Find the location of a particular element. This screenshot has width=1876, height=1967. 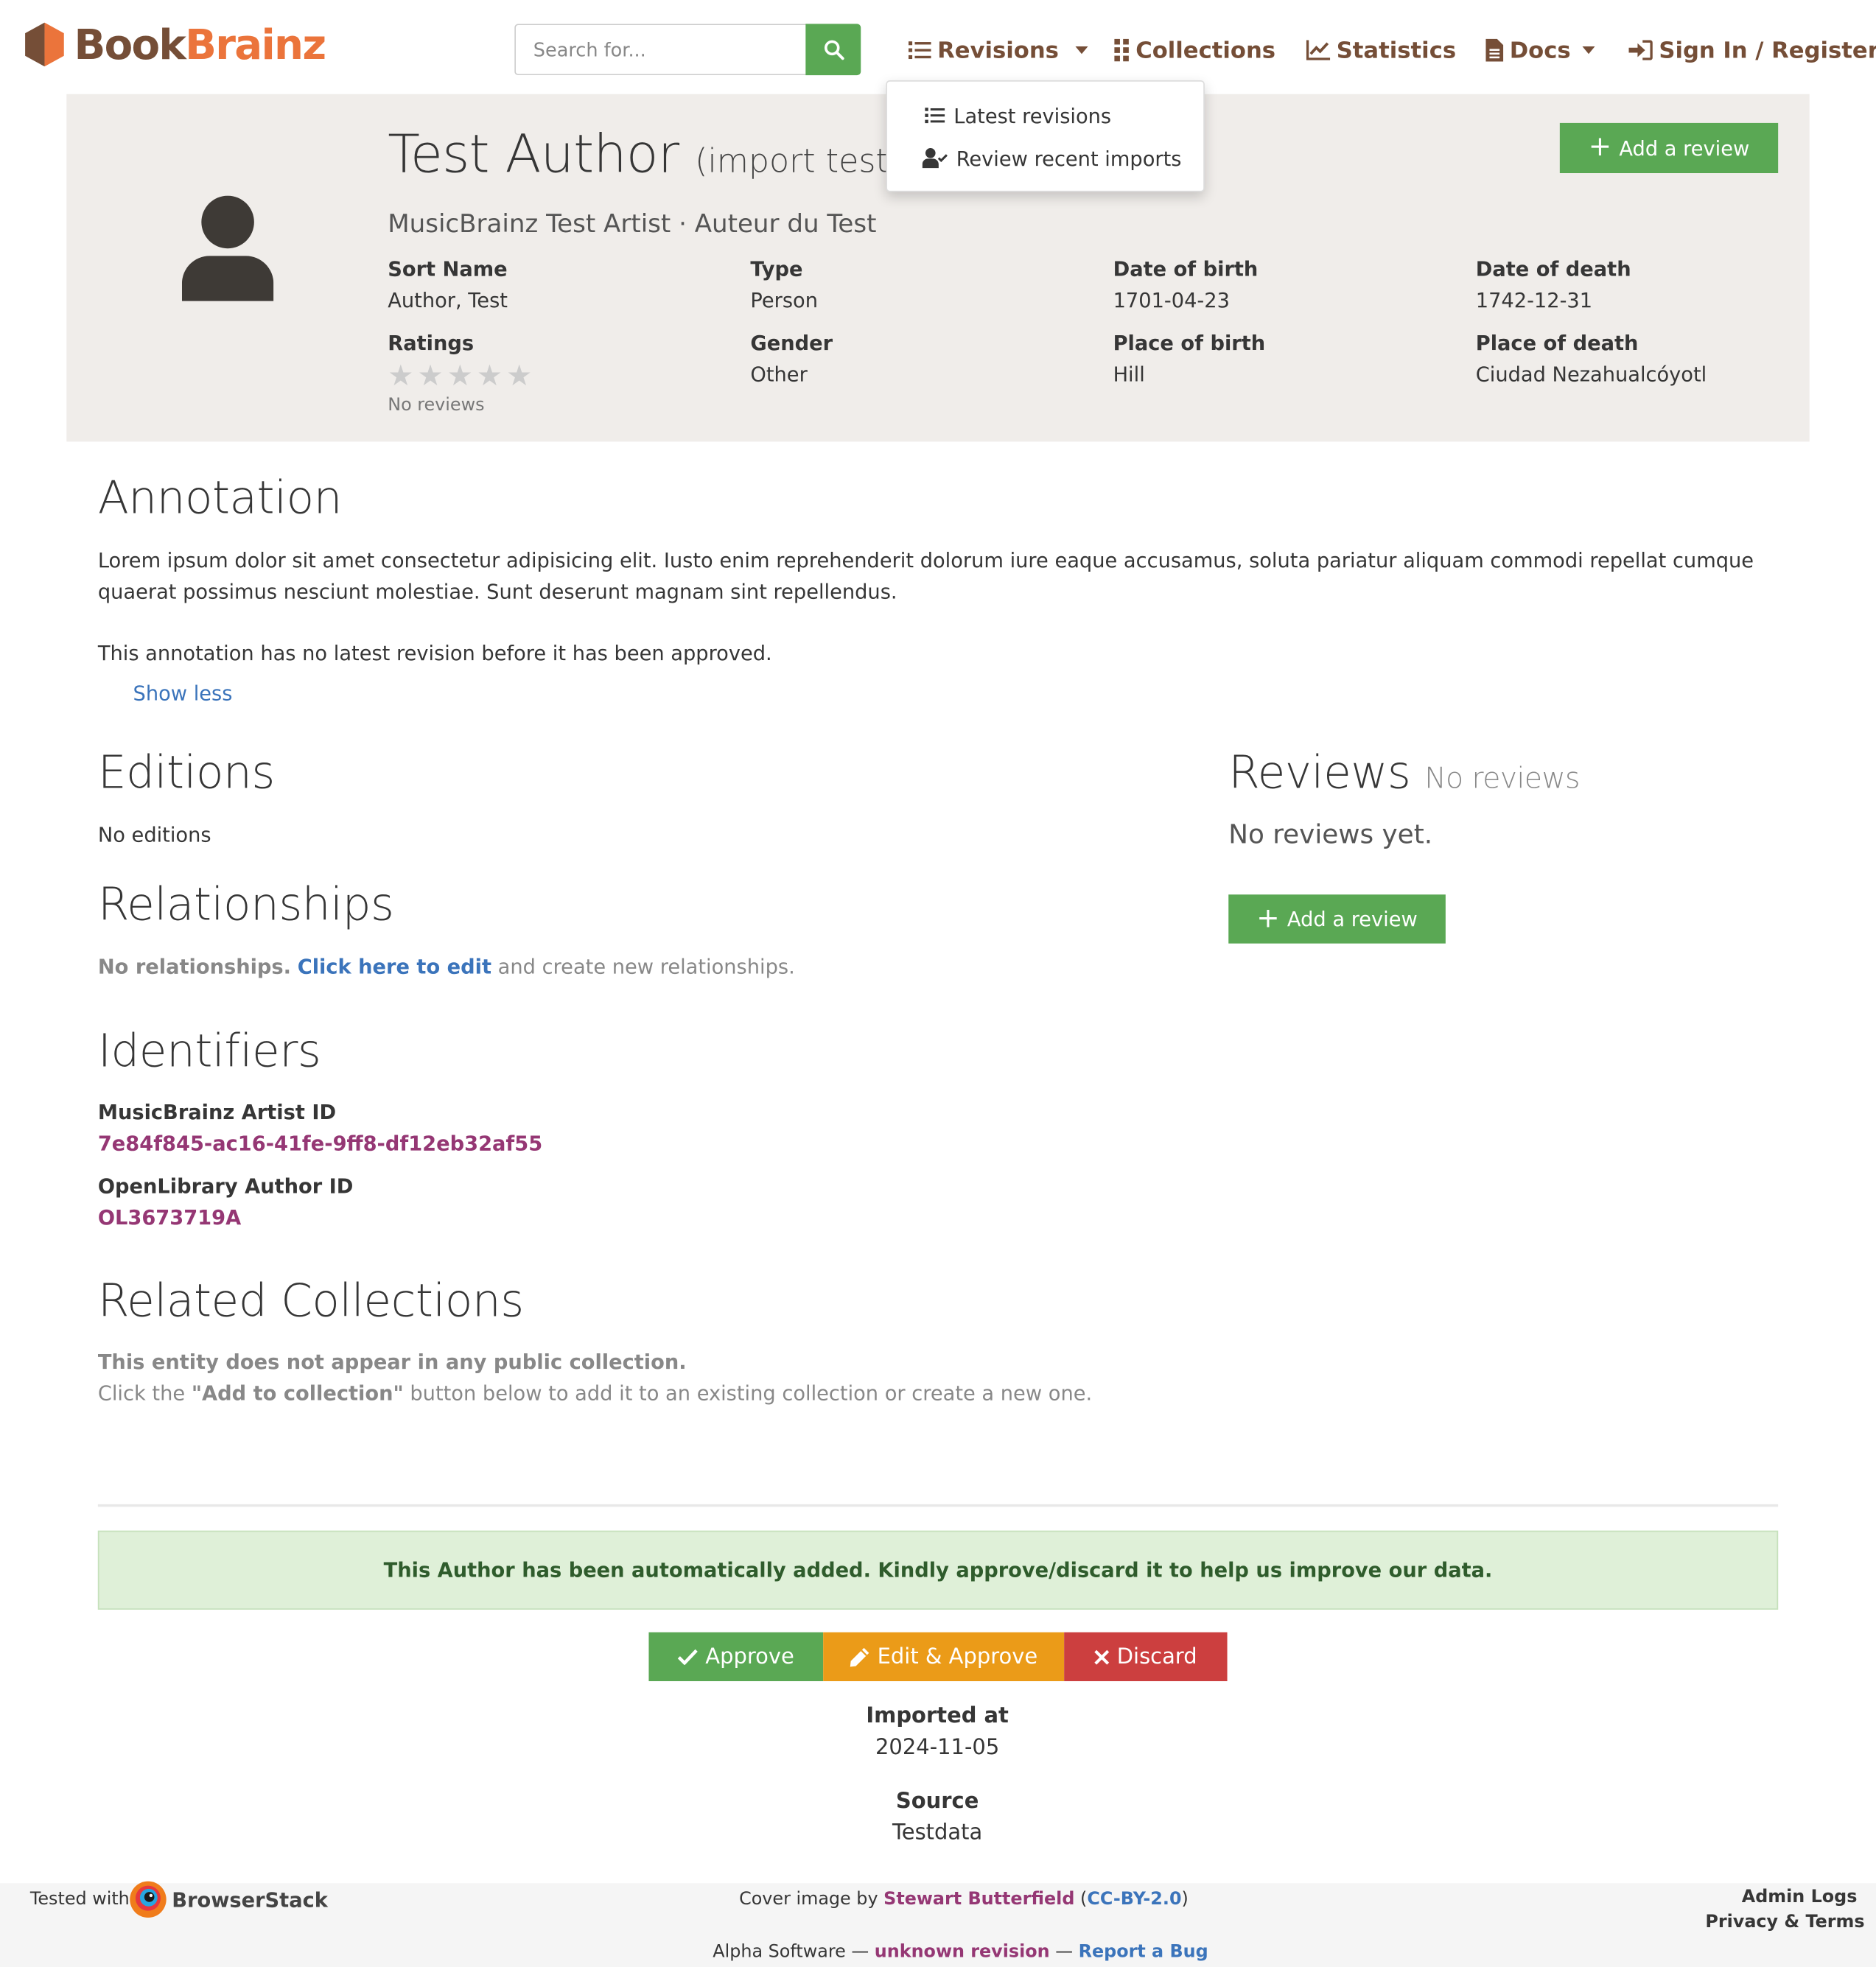

search-icon is located at coordinates (834, 50).